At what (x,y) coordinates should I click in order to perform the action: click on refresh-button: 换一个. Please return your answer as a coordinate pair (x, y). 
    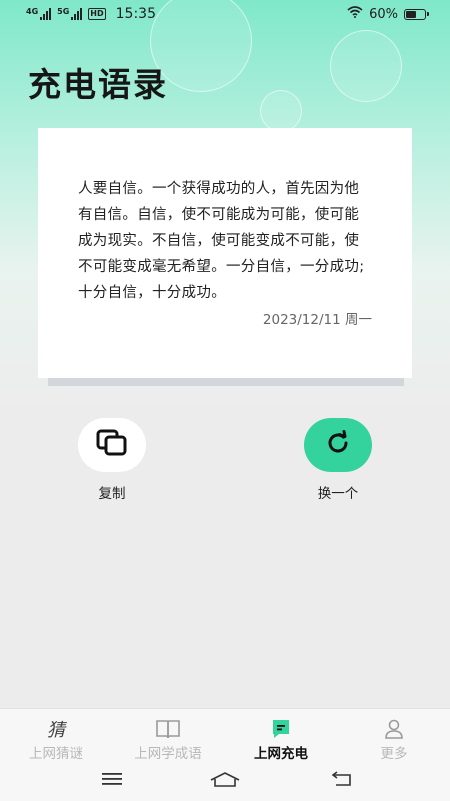
    Looking at the image, I should click on (338, 460).